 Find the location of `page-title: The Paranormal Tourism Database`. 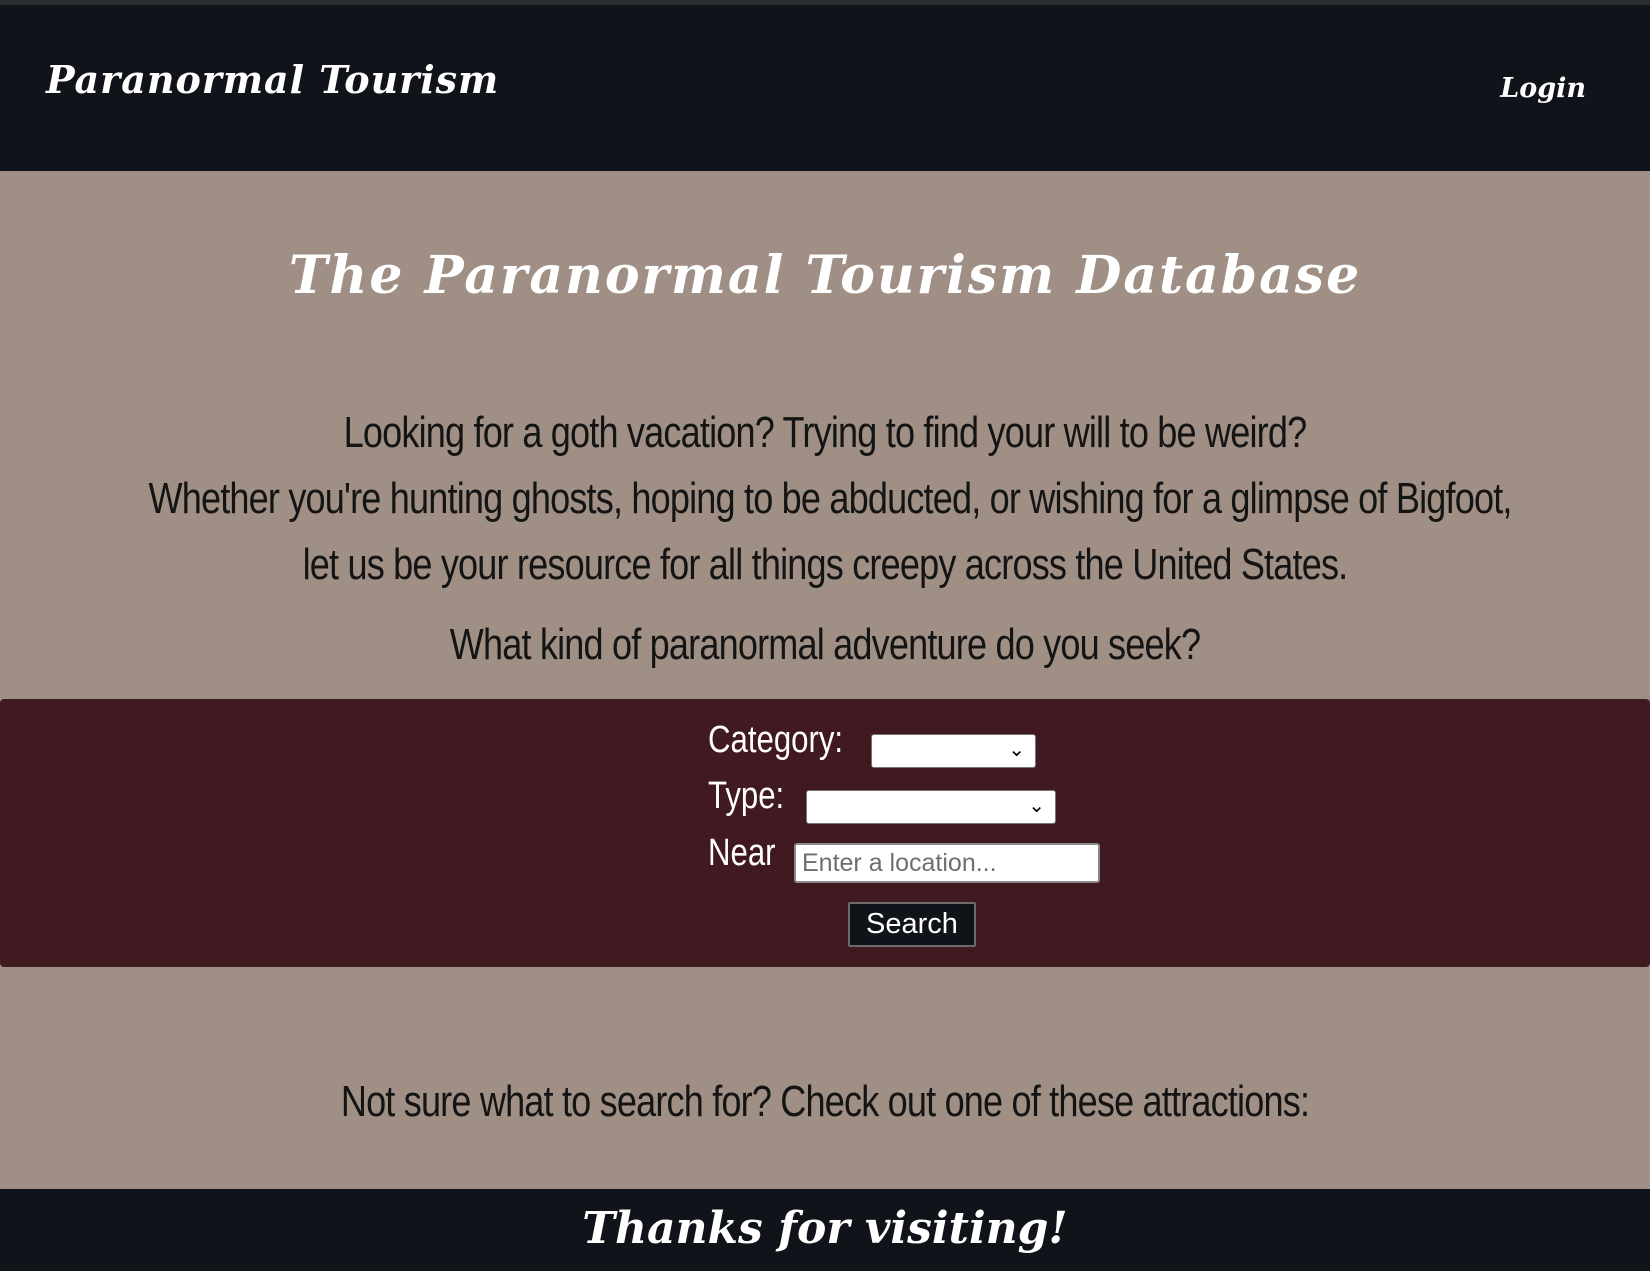

page-title: The Paranormal Tourism Database is located at coordinates (825, 275).